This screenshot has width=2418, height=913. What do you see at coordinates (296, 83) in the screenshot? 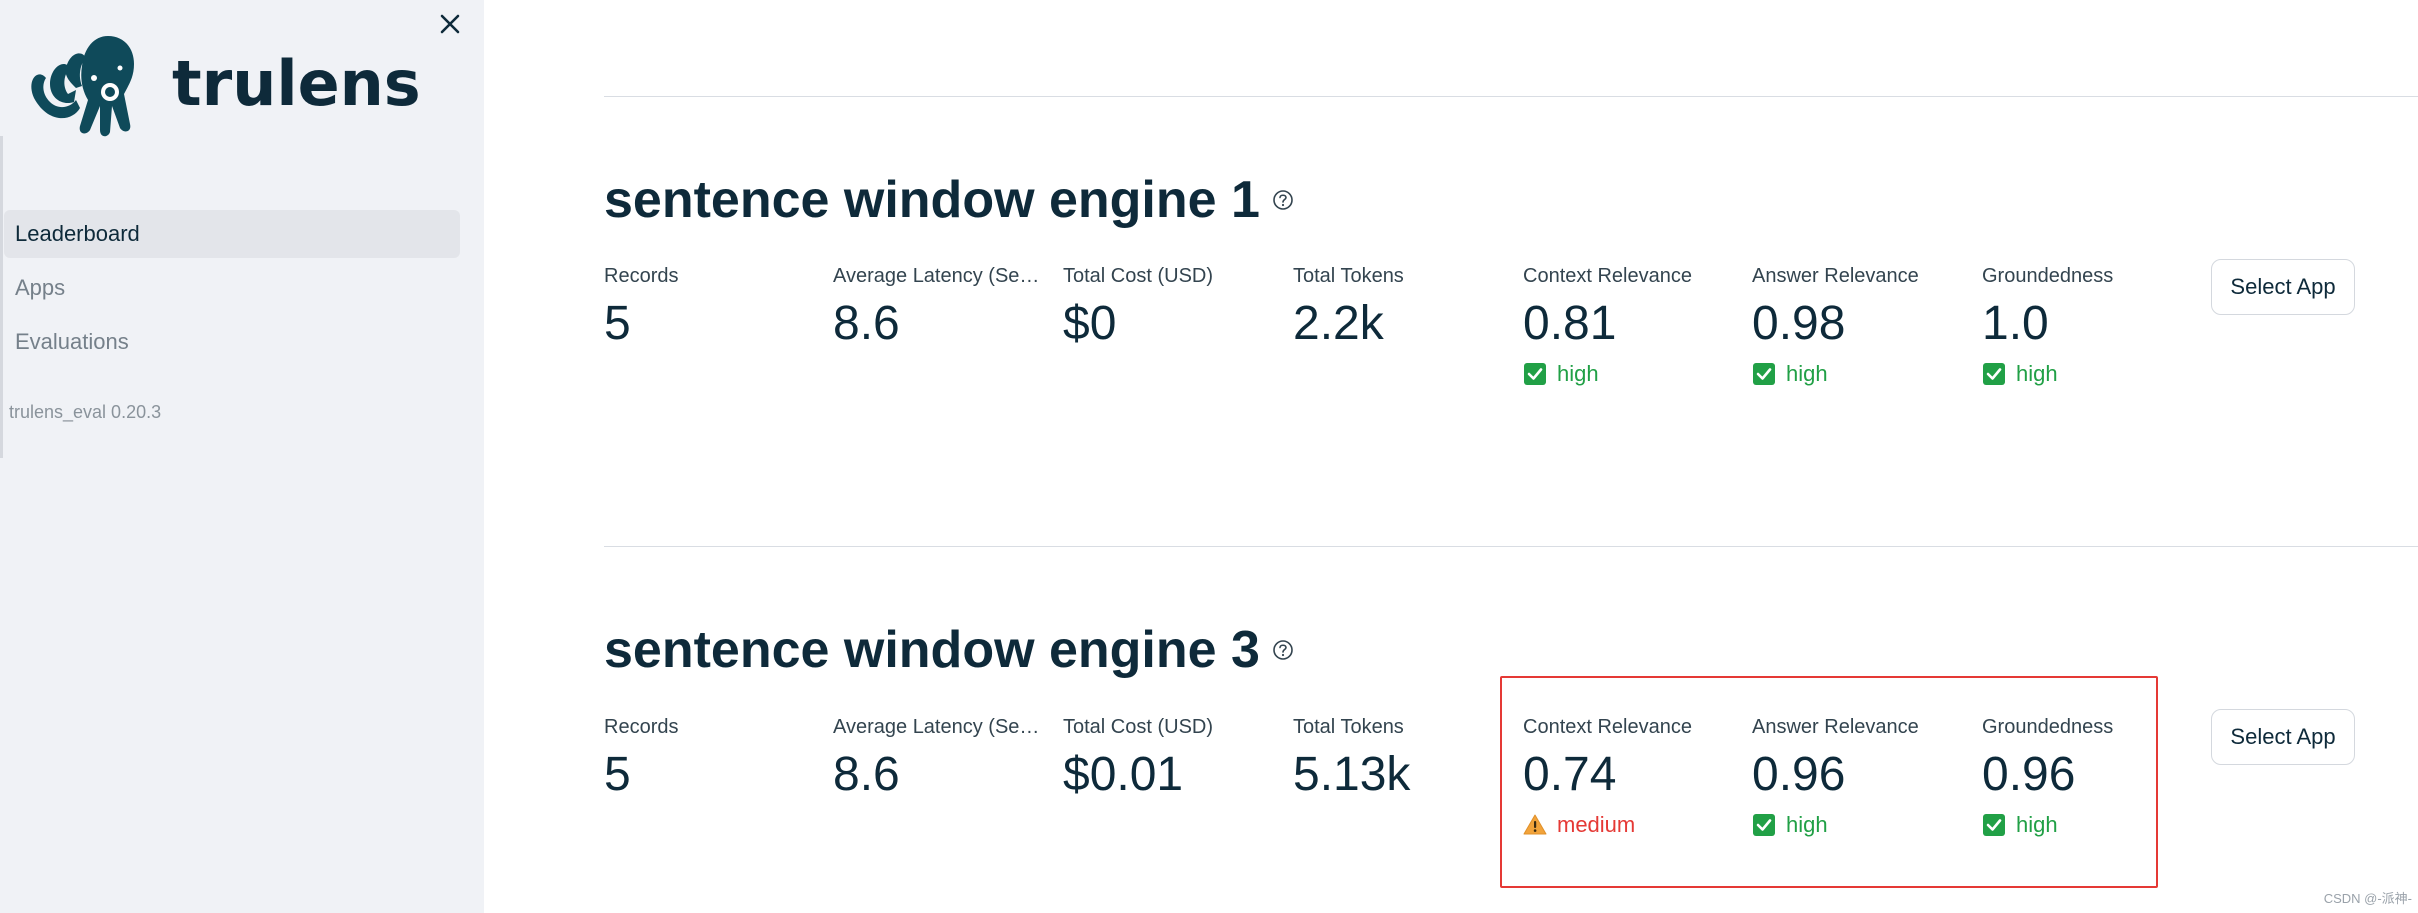
I see `logo-text: trulens` at bounding box center [296, 83].